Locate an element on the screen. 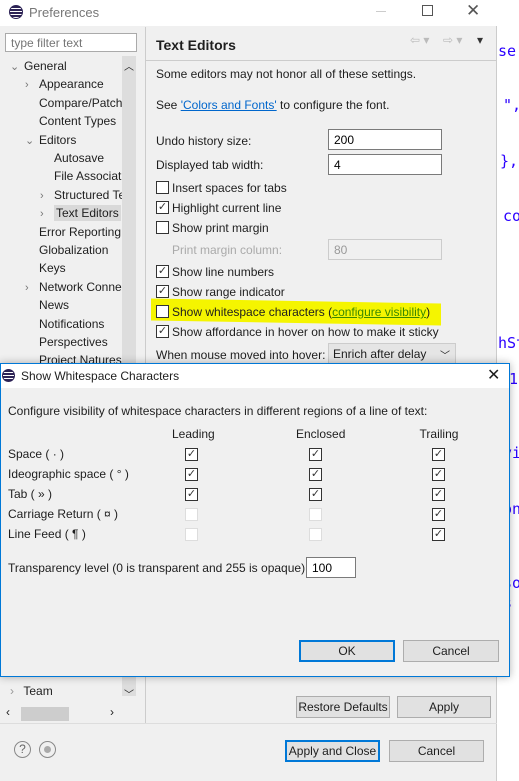  tree-item: › Appearance is located at coordinates (64, 84).